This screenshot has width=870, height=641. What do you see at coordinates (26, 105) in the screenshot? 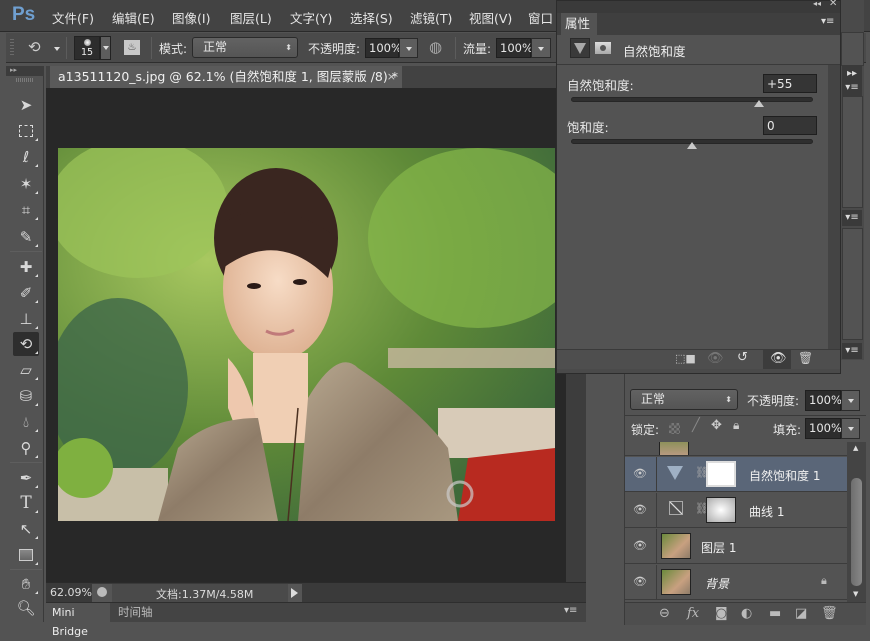
I see `move-tool: ➤` at bounding box center [26, 105].